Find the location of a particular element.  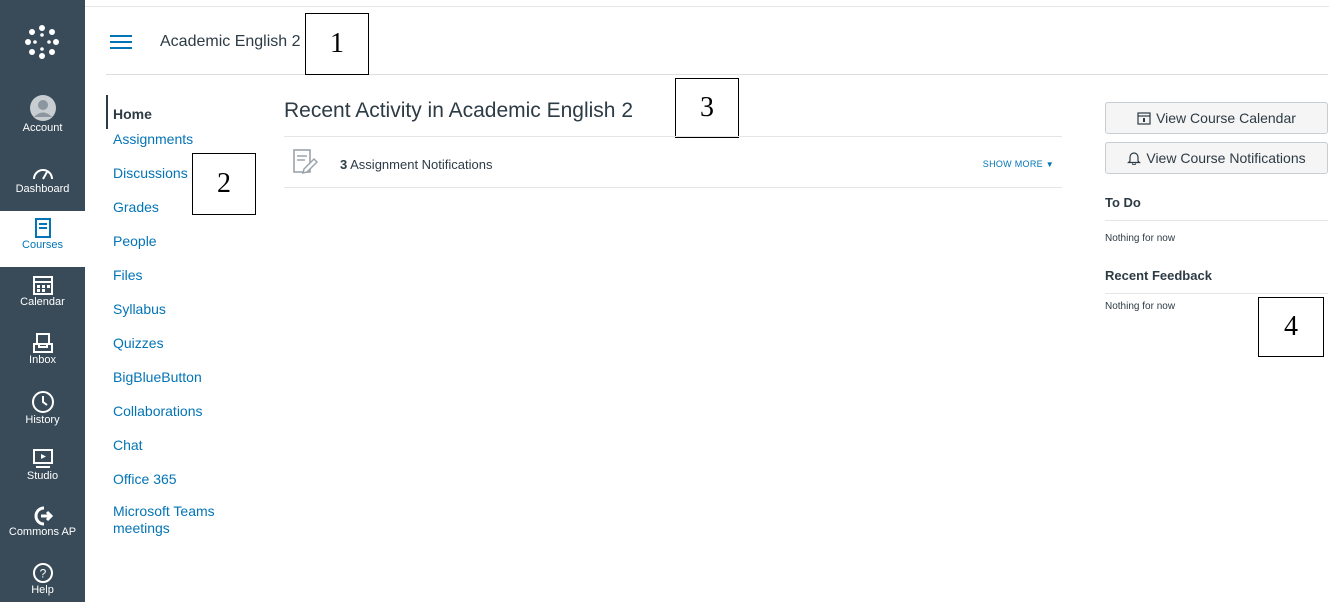

show-more-button: SHOW MORE ▼ is located at coordinates (1018, 164).